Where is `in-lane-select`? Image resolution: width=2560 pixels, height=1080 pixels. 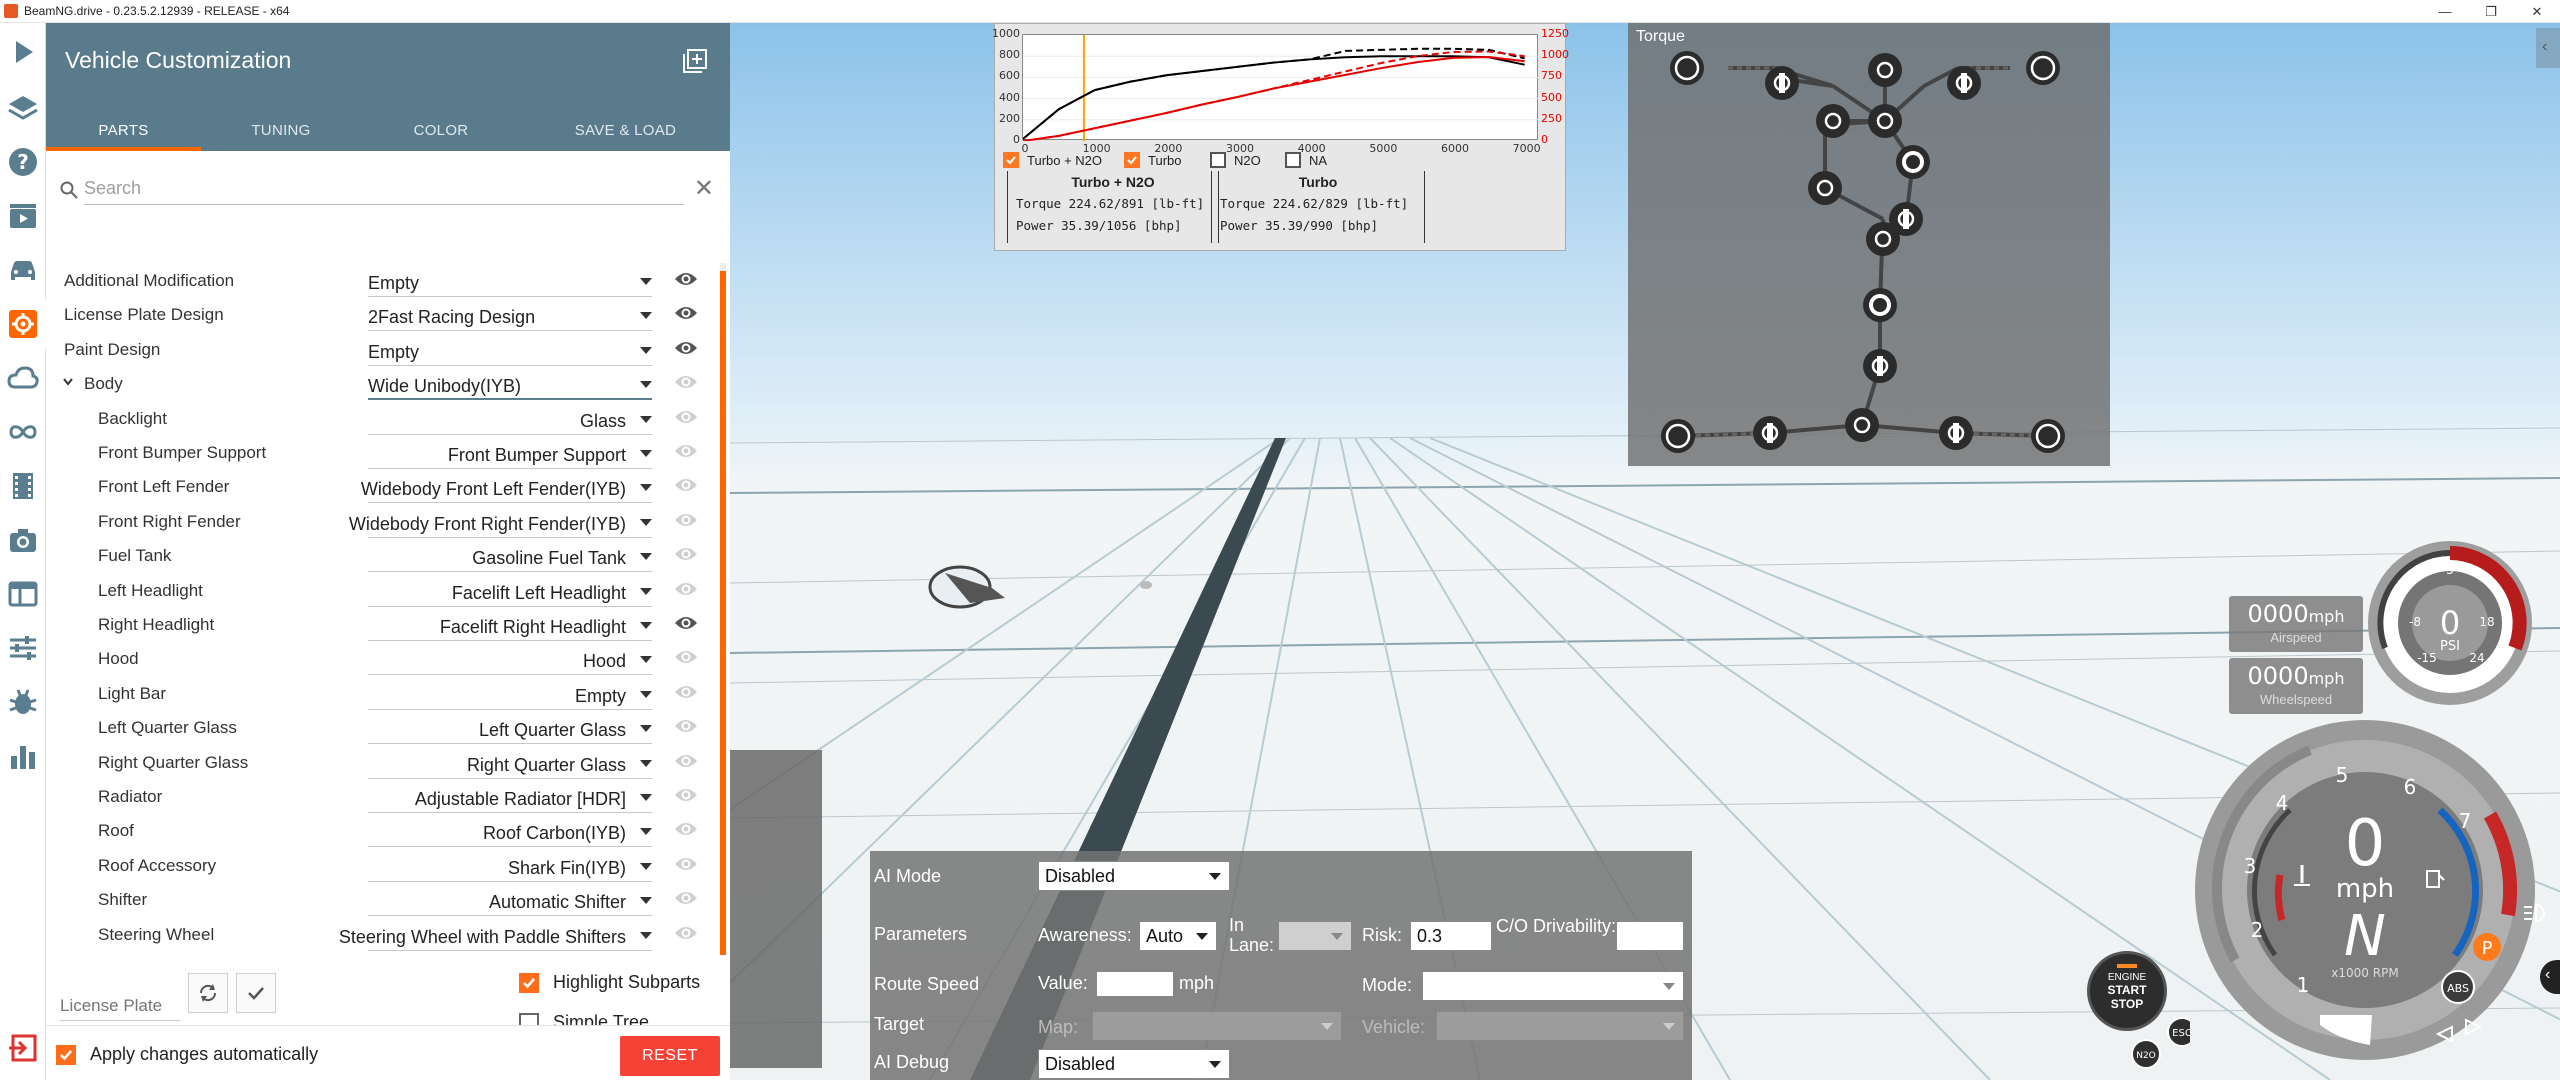
in-lane-select is located at coordinates (1315, 936).